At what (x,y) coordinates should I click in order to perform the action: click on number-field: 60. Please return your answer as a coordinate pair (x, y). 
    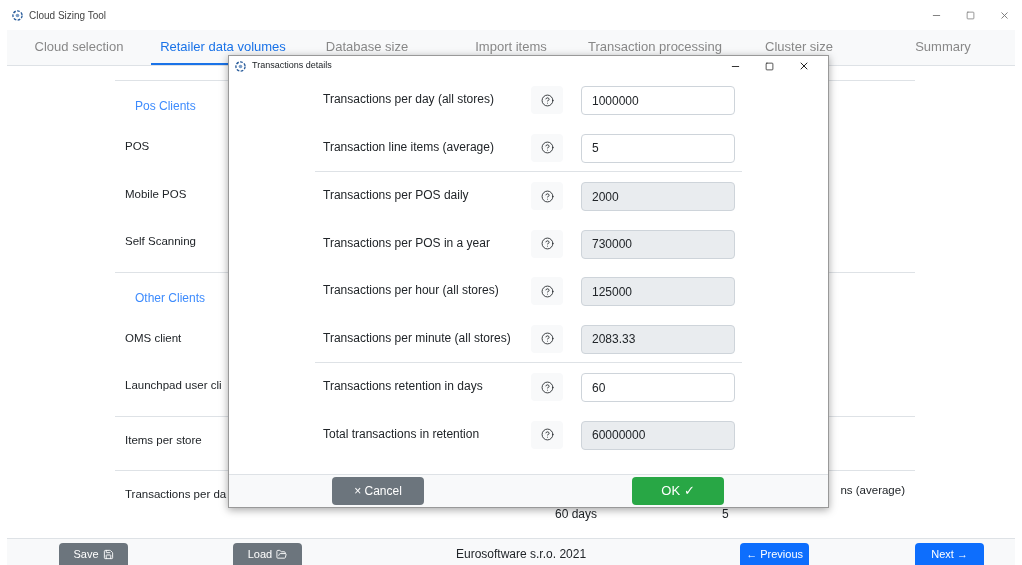
    Looking at the image, I should click on (658, 387).